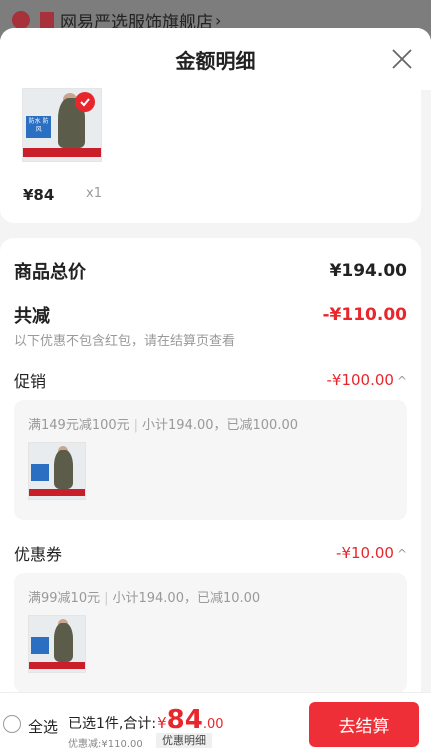 This screenshot has height=748, width=431. What do you see at coordinates (365, 553) in the screenshot?
I see `coupon-value: -¥10.00` at bounding box center [365, 553].